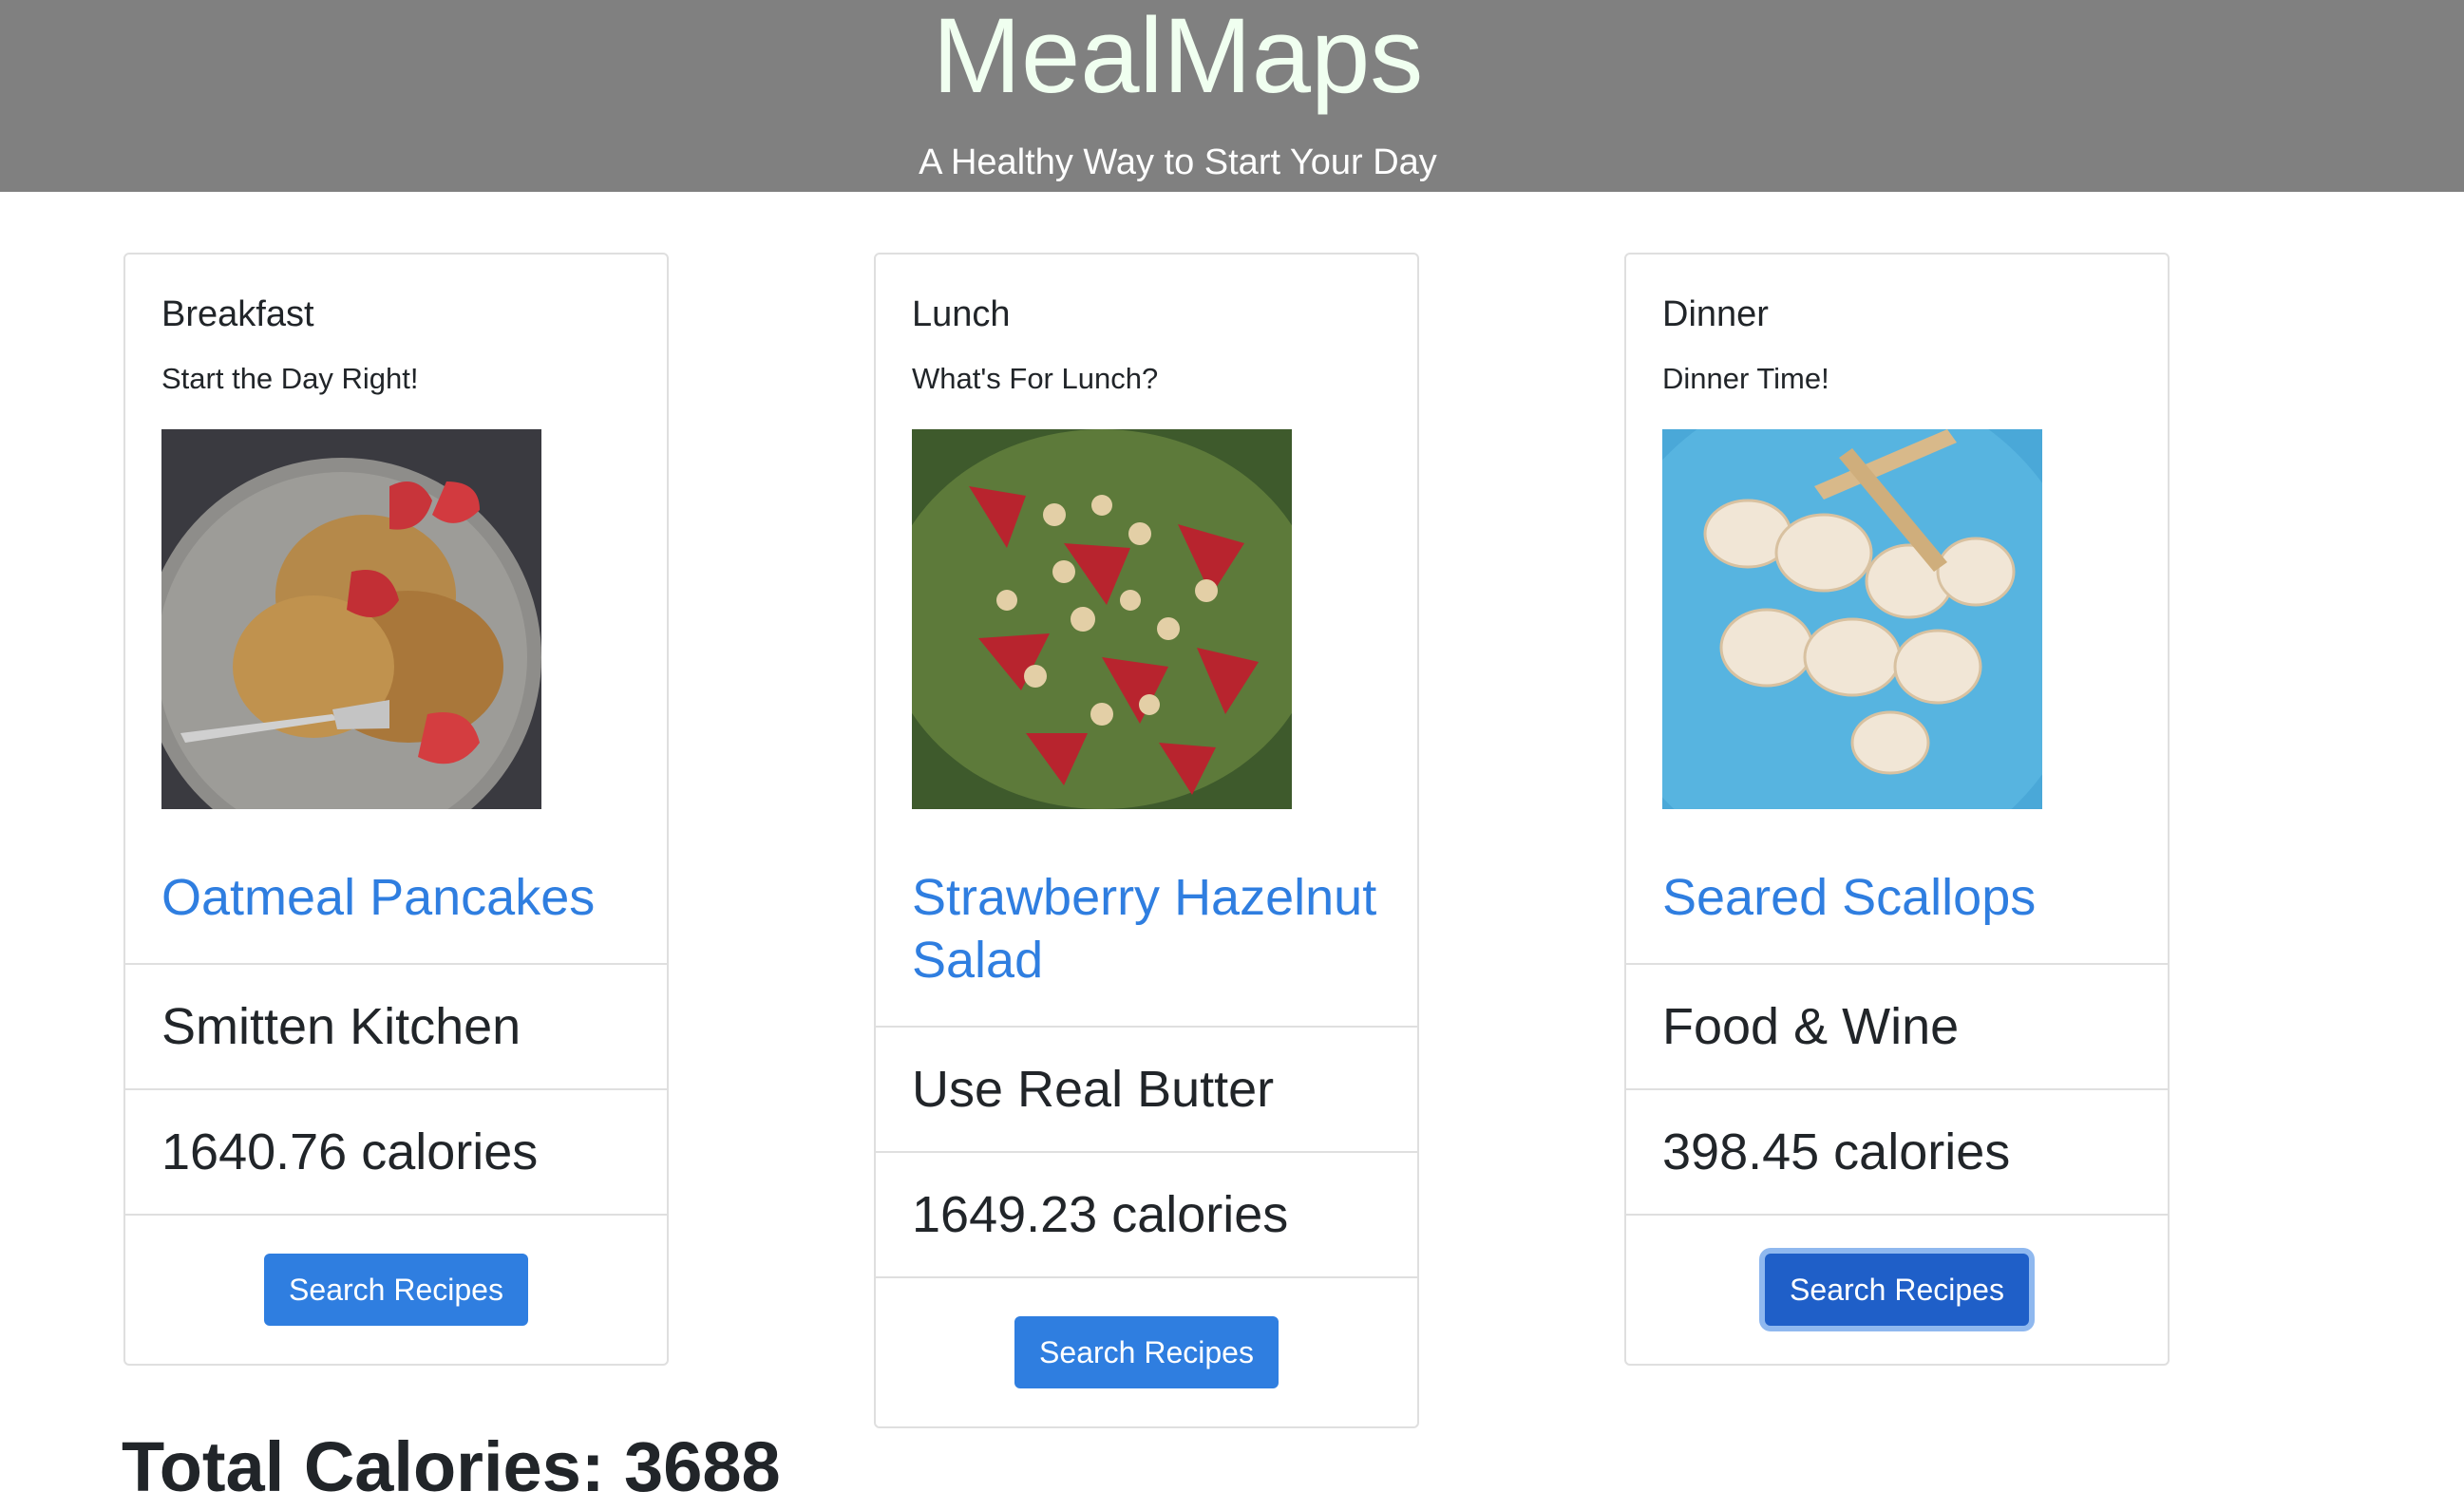 The height and width of the screenshot is (1510, 2464). What do you see at coordinates (1146, 1088) in the screenshot?
I see `recipe-source: Use Real Butter` at bounding box center [1146, 1088].